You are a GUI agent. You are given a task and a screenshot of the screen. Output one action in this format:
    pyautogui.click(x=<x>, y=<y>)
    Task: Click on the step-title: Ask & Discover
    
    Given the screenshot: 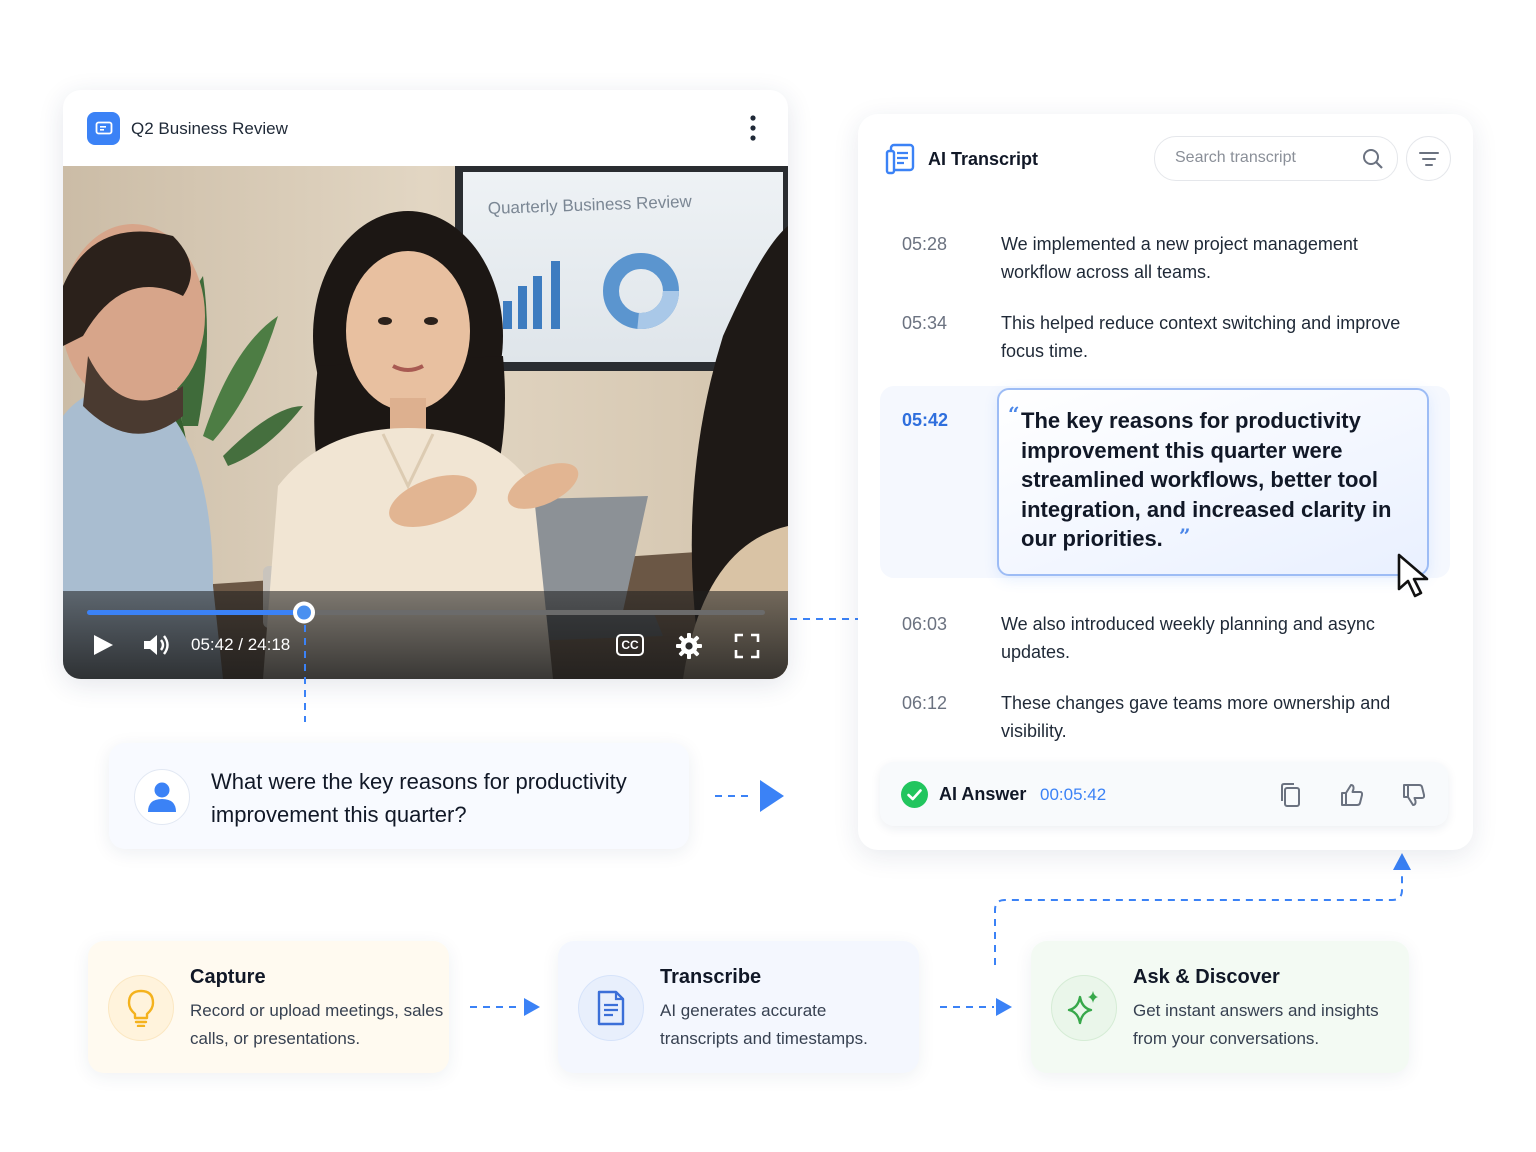 What is the action you would take?
    pyautogui.click(x=1206, y=977)
    